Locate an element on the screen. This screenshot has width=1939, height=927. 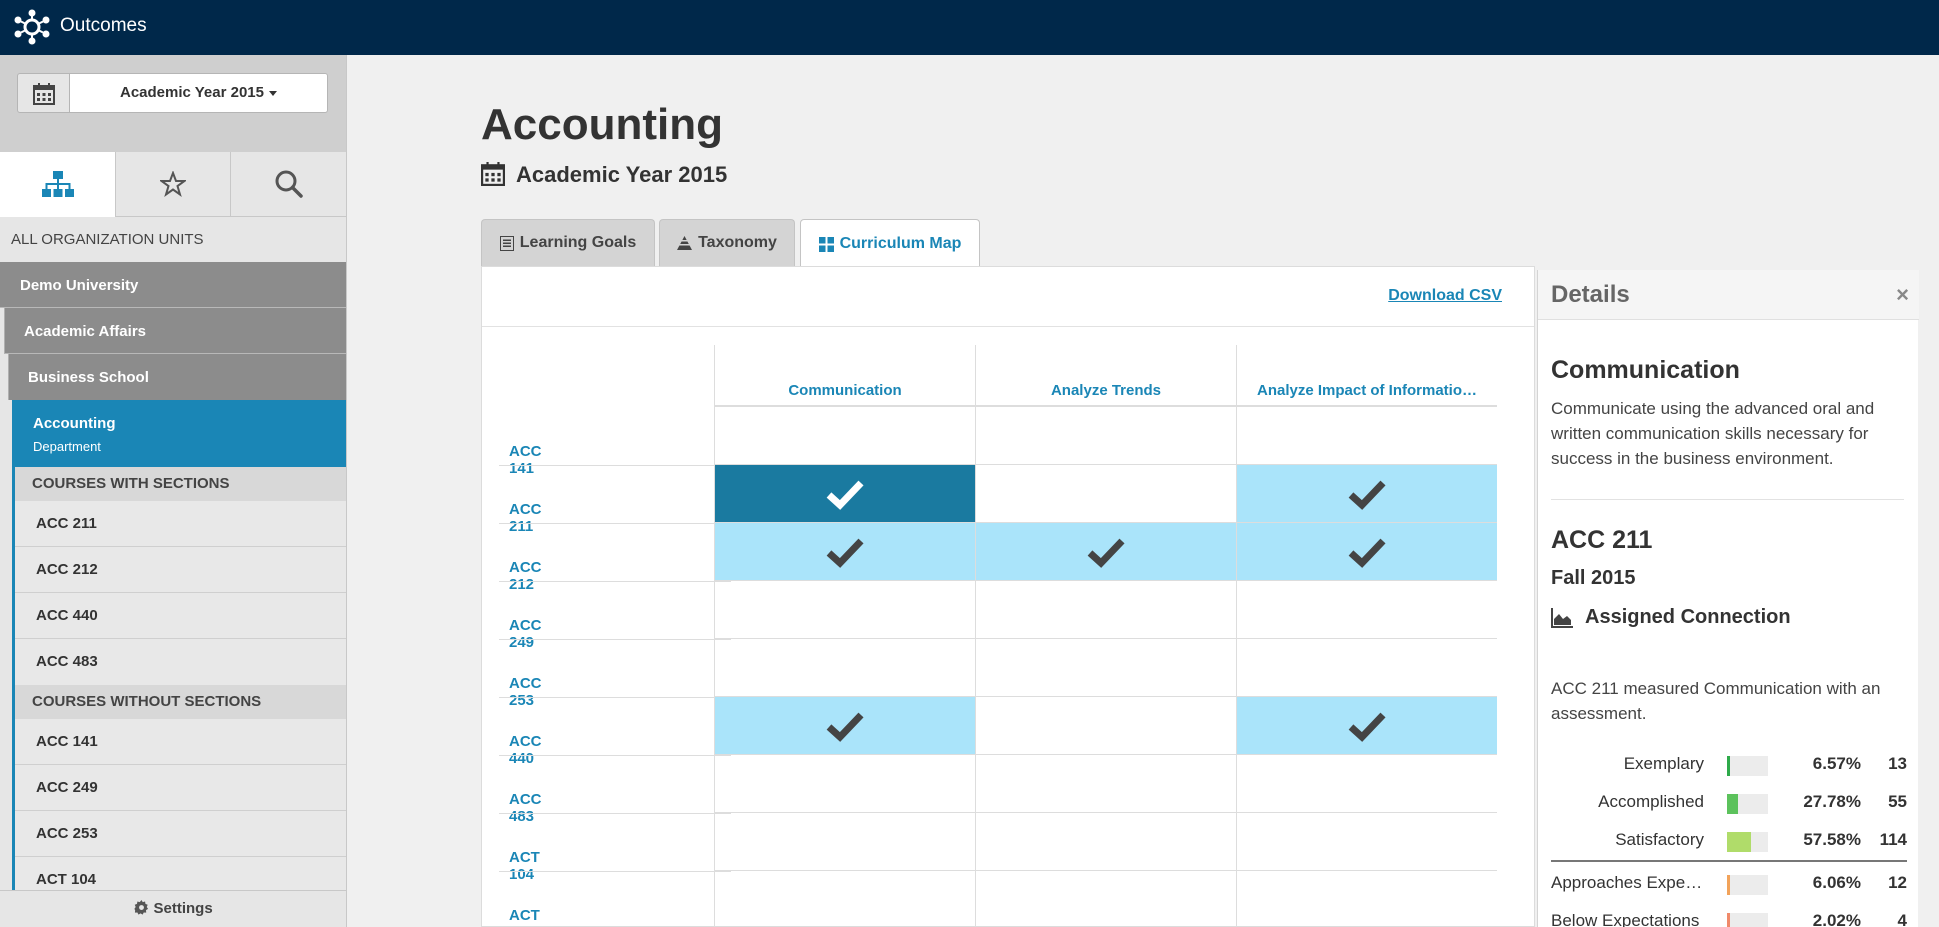
course-term: Fall 2015 is located at coordinates (1593, 578).